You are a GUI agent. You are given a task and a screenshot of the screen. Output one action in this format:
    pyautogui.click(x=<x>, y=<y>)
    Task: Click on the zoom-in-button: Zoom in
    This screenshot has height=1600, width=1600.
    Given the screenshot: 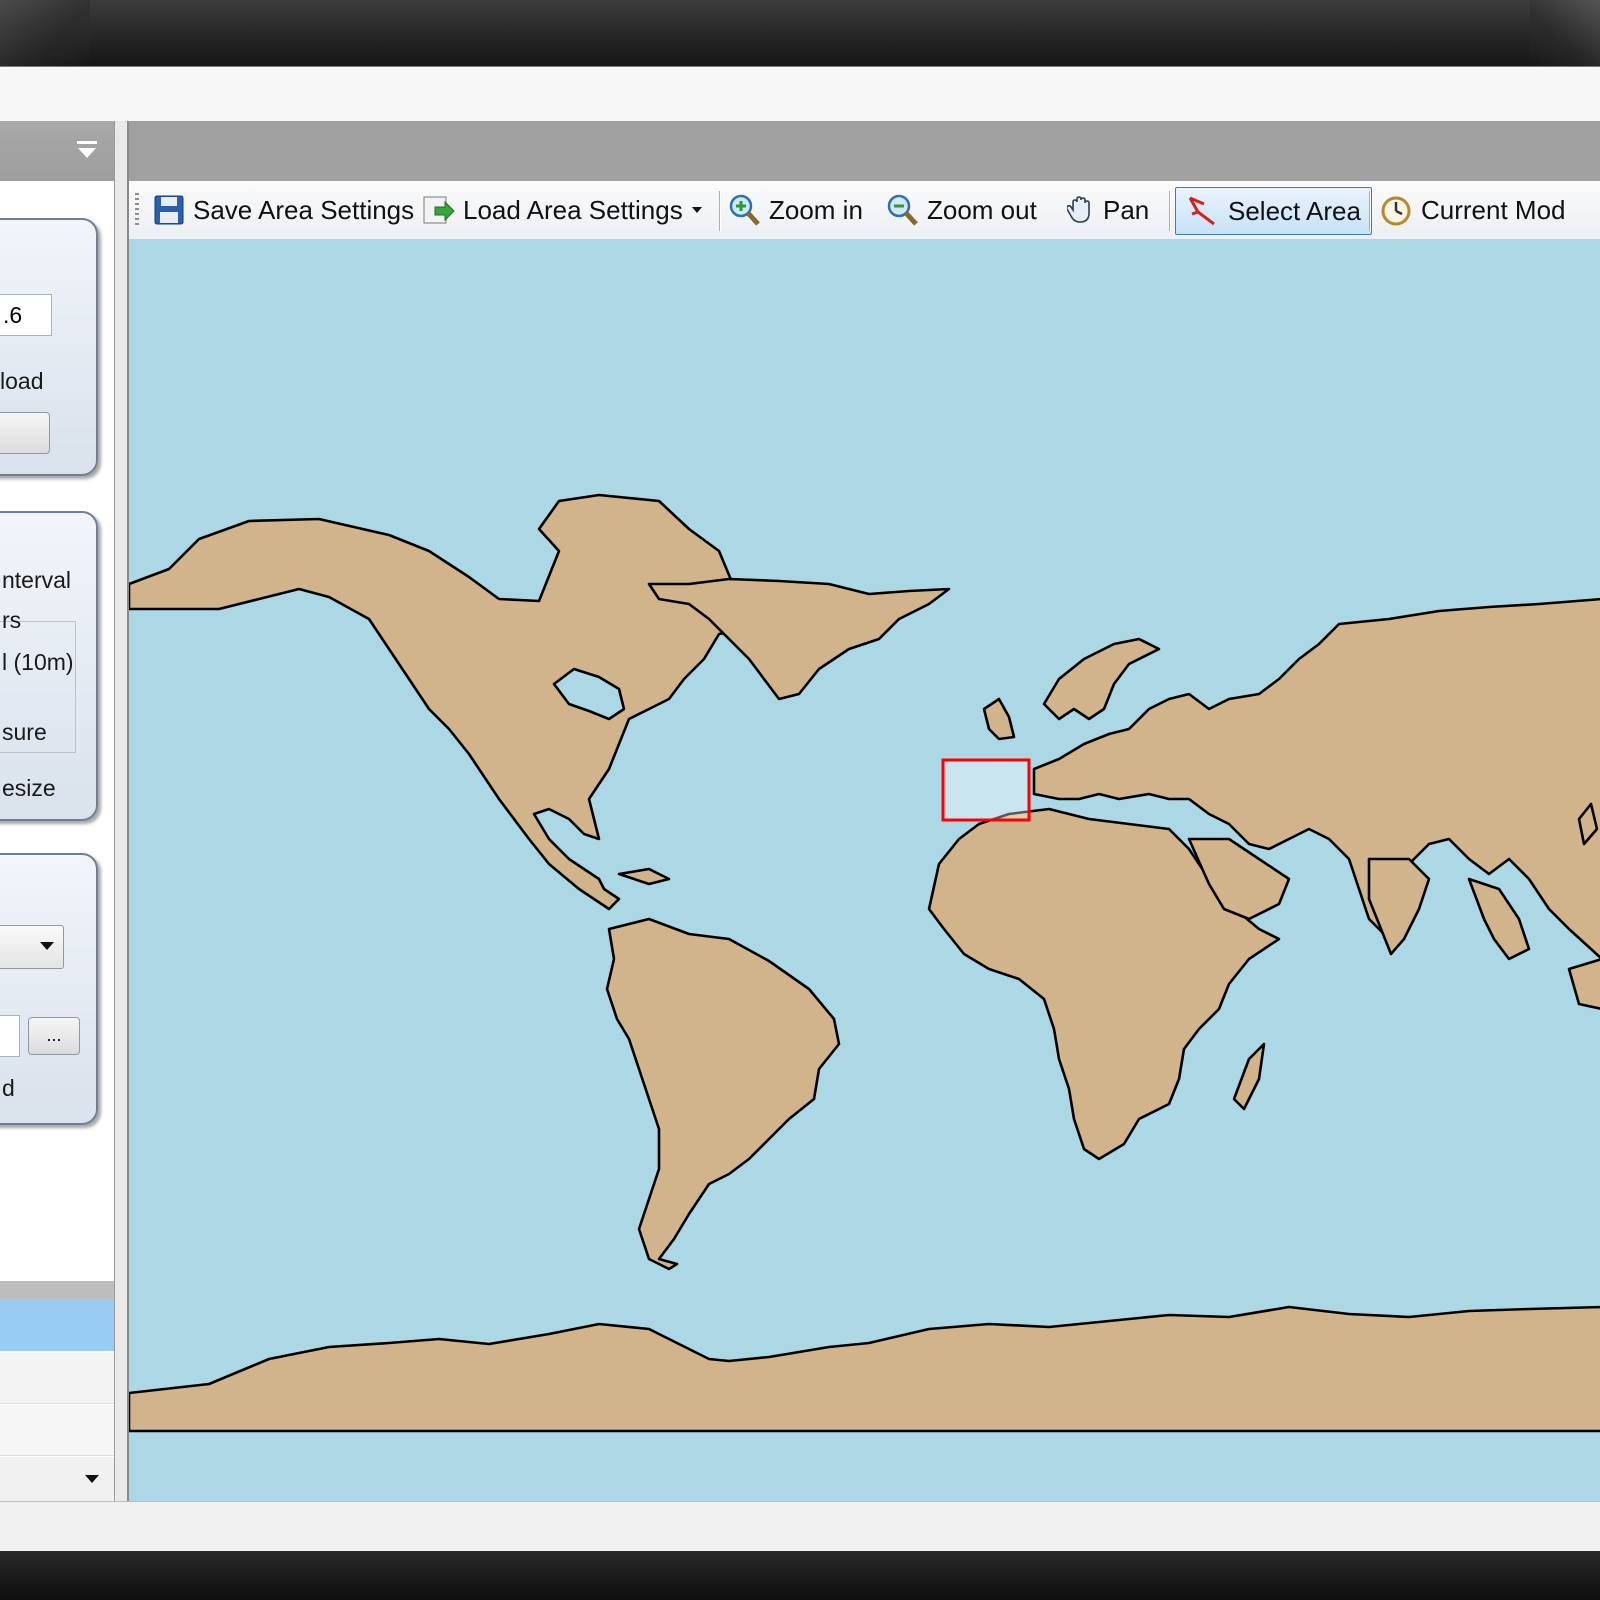 What is the action you would take?
    pyautogui.click(x=795, y=210)
    